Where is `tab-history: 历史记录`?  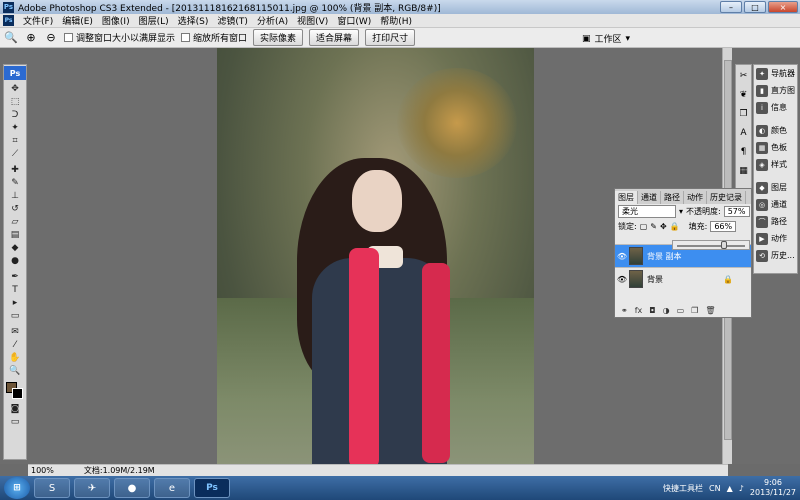 tab-history: 历史记录 is located at coordinates (726, 197).